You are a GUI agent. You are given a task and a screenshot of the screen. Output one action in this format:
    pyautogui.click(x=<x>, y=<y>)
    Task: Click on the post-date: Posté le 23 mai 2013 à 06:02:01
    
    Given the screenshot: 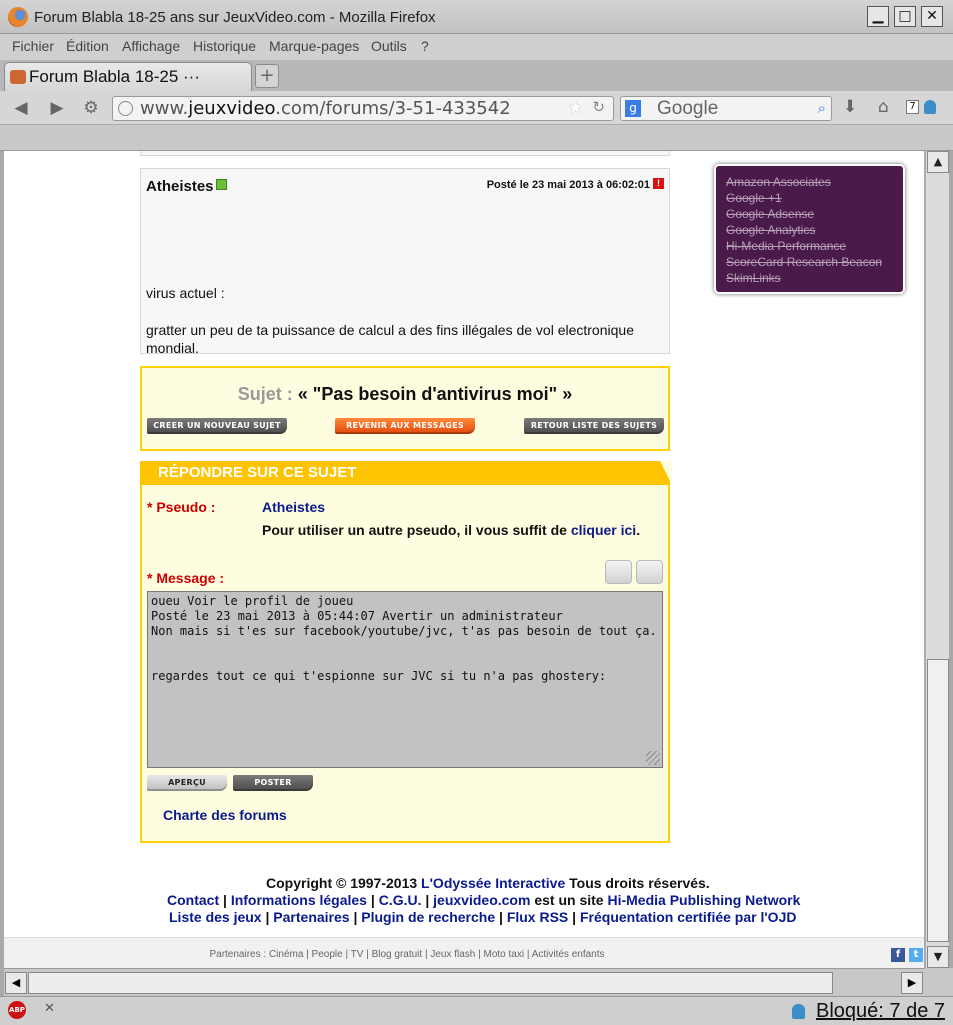 What is the action you would take?
    pyautogui.click(x=568, y=185)
    